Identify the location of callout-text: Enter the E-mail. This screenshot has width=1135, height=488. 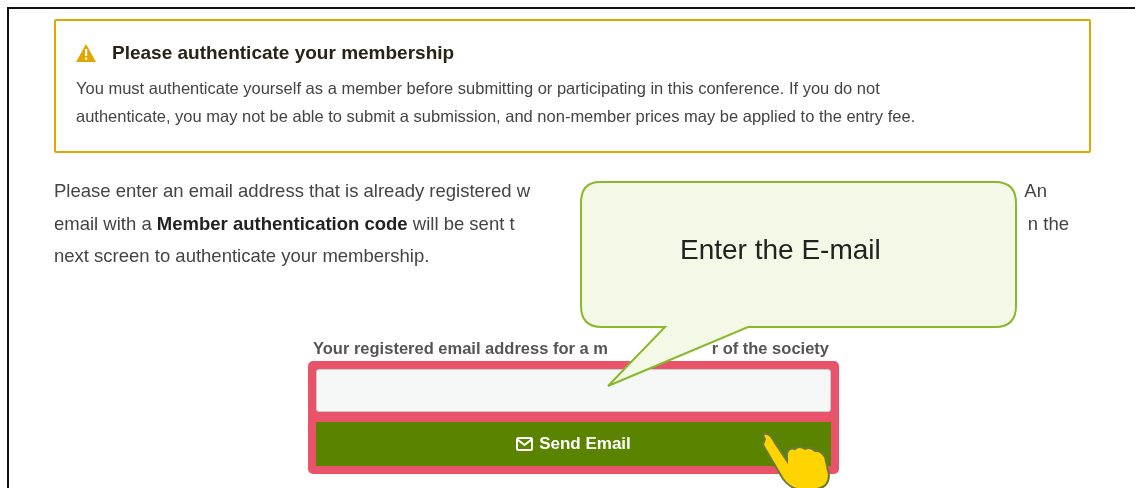
(780, 250).